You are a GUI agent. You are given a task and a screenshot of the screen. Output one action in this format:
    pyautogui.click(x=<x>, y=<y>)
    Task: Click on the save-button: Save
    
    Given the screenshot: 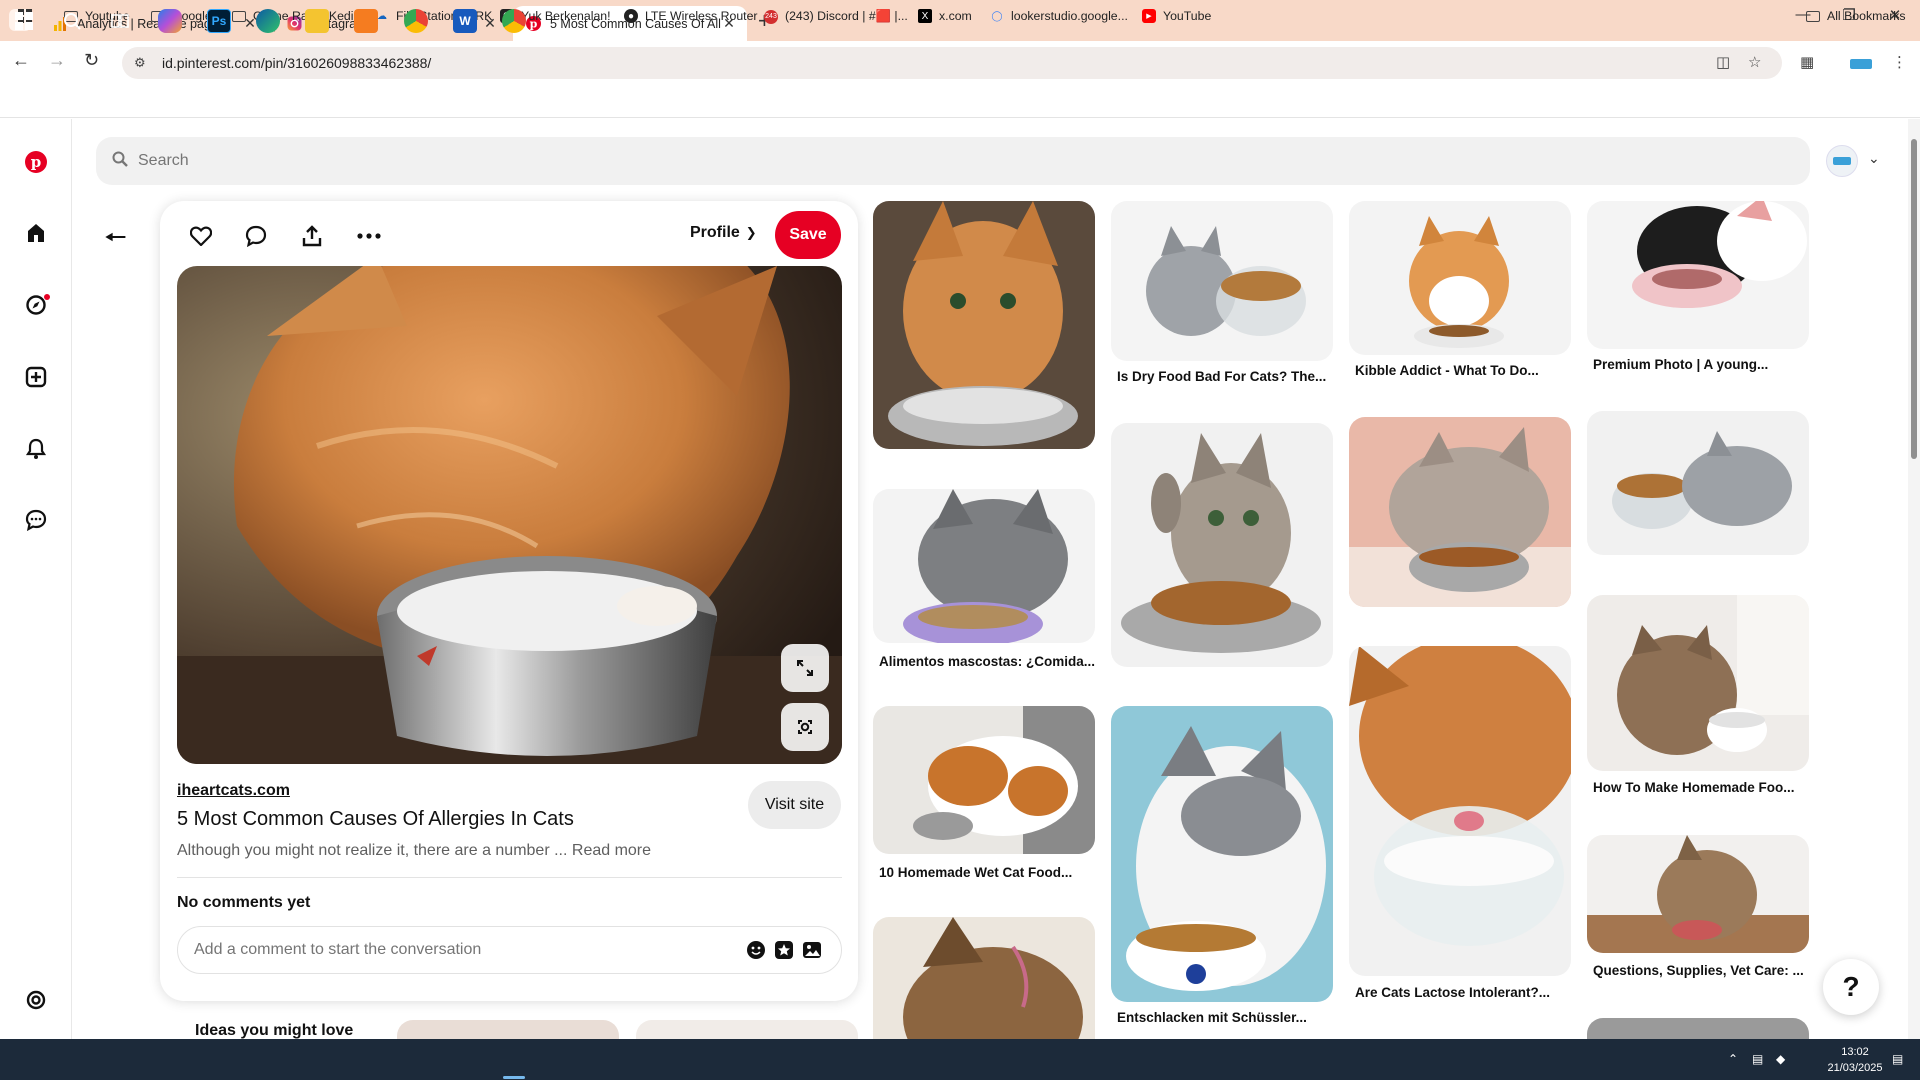 What is the action you would take?
    pyautogui.click(x=808, y=235)
    